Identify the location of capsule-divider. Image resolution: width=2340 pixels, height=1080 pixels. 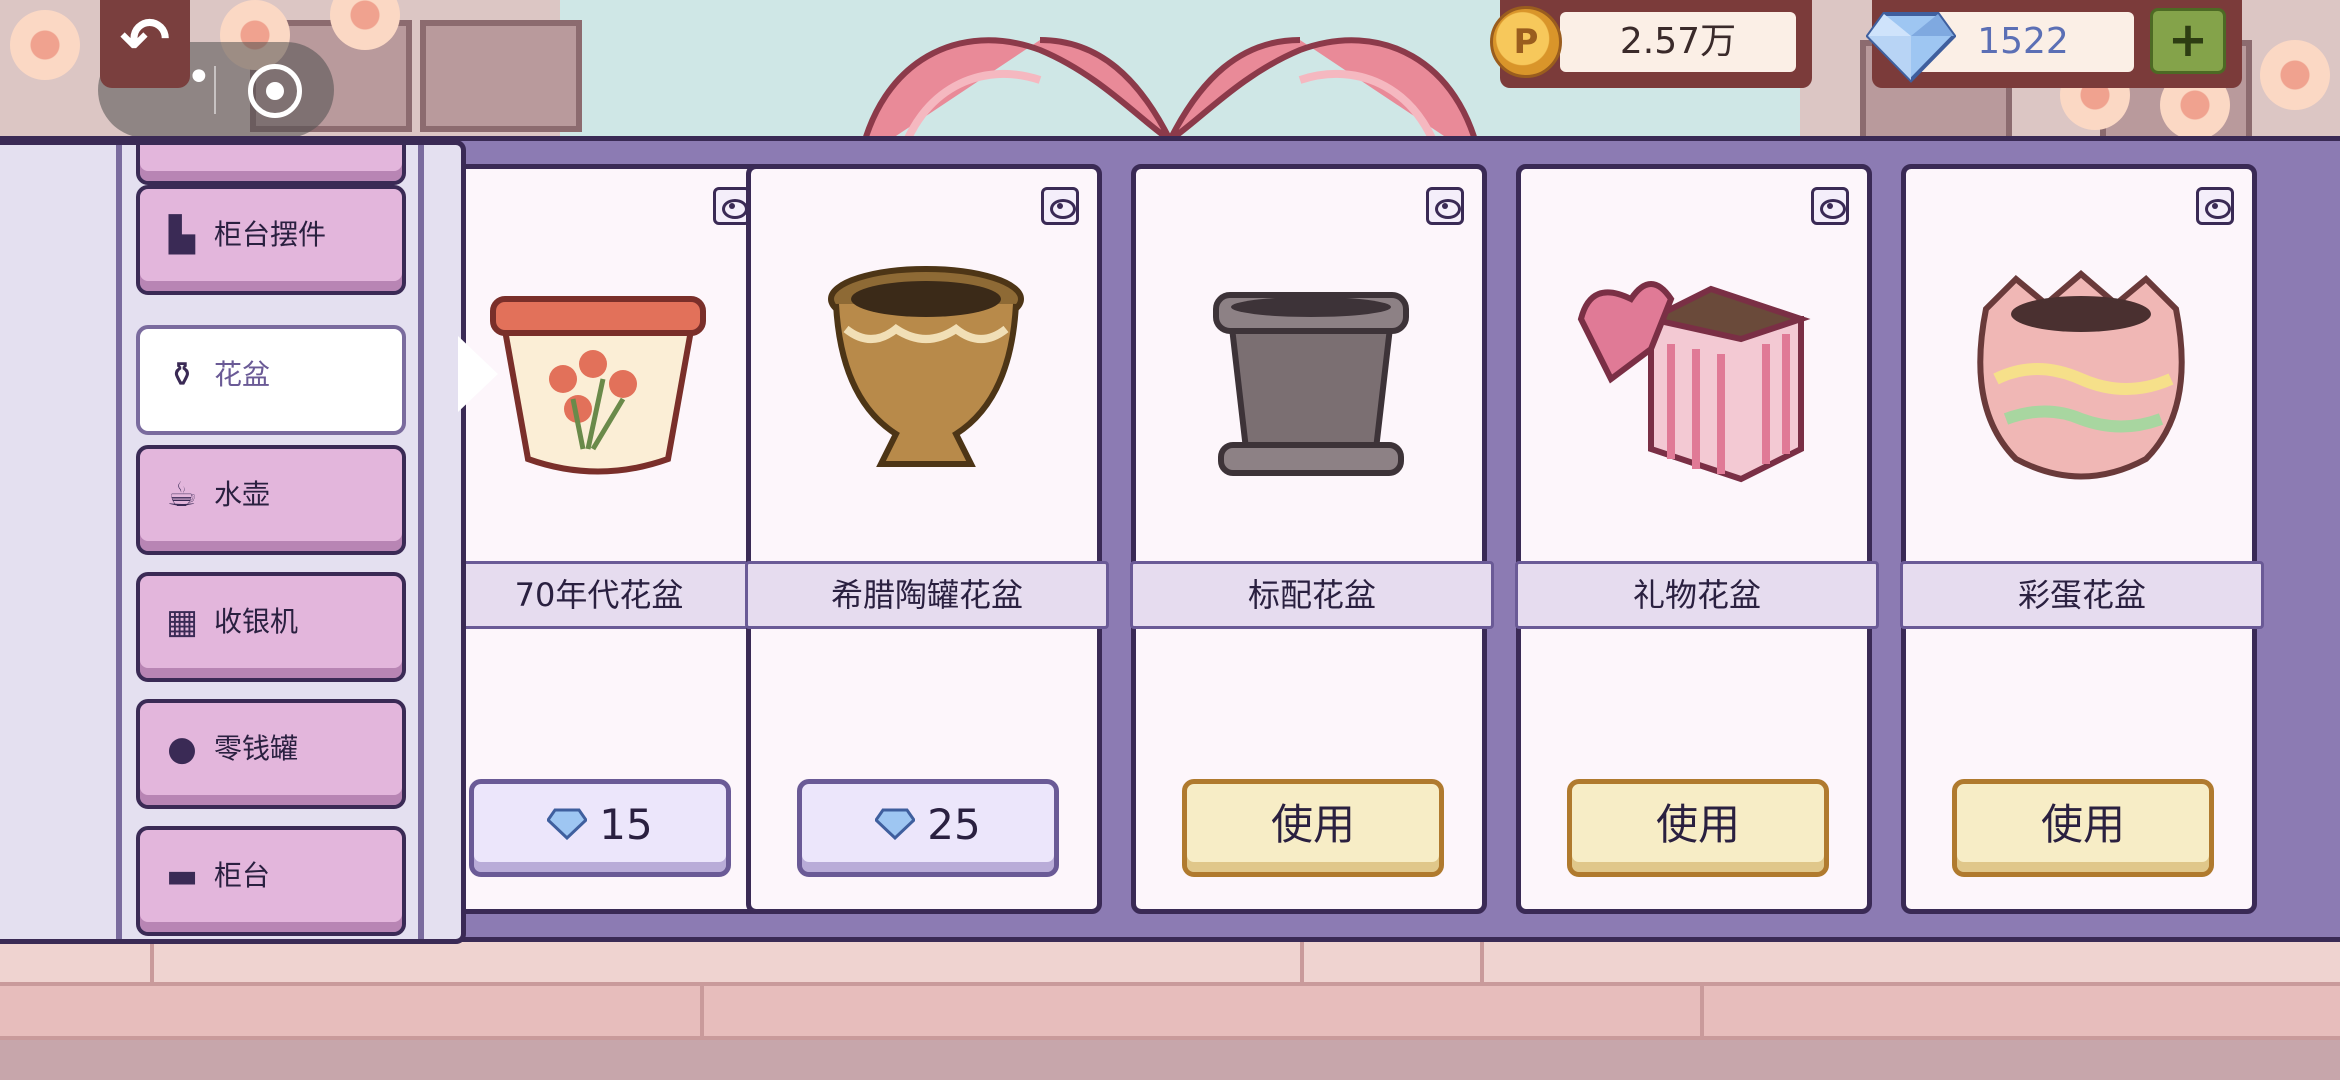
(215, 90).